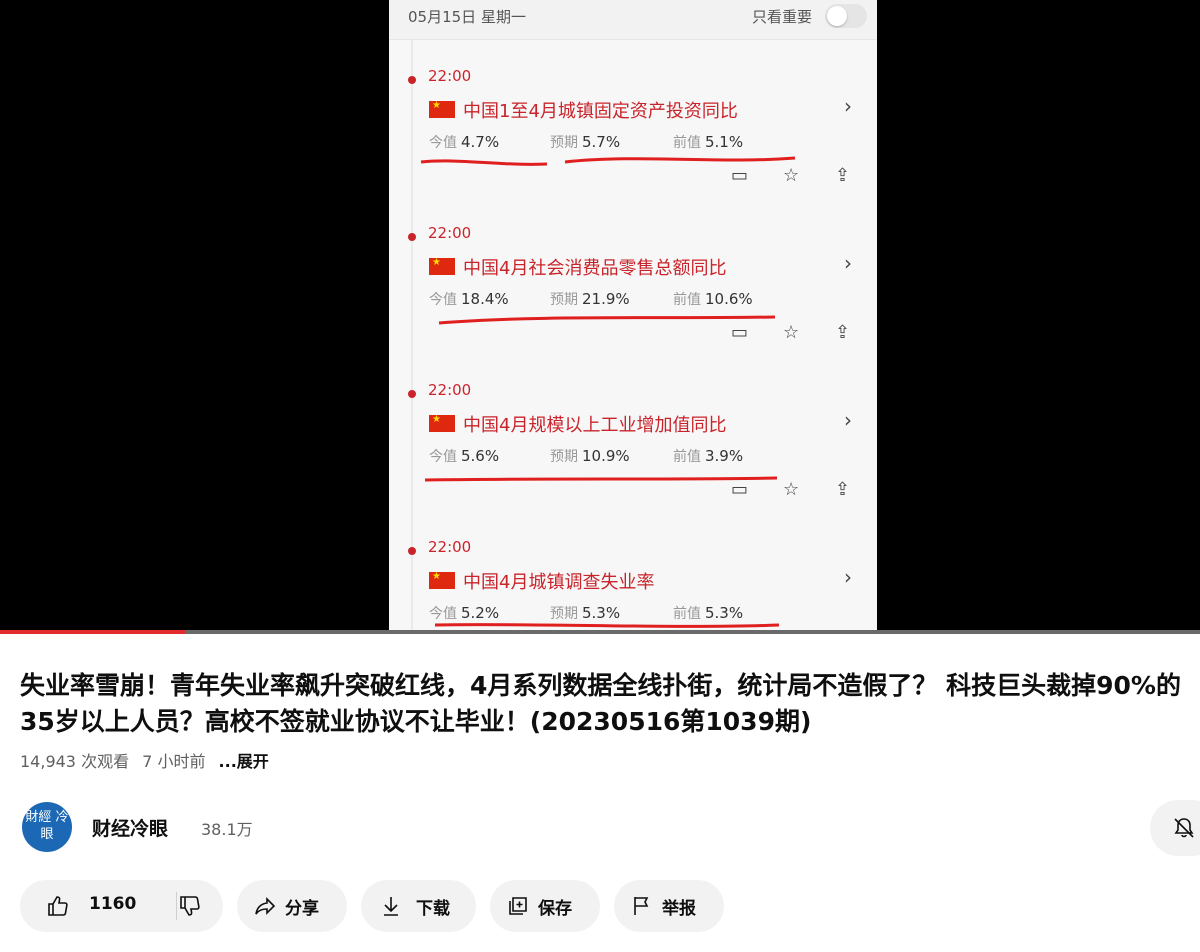  I want to click on item-now-value: 今值 5.6%, so click(464, 456).